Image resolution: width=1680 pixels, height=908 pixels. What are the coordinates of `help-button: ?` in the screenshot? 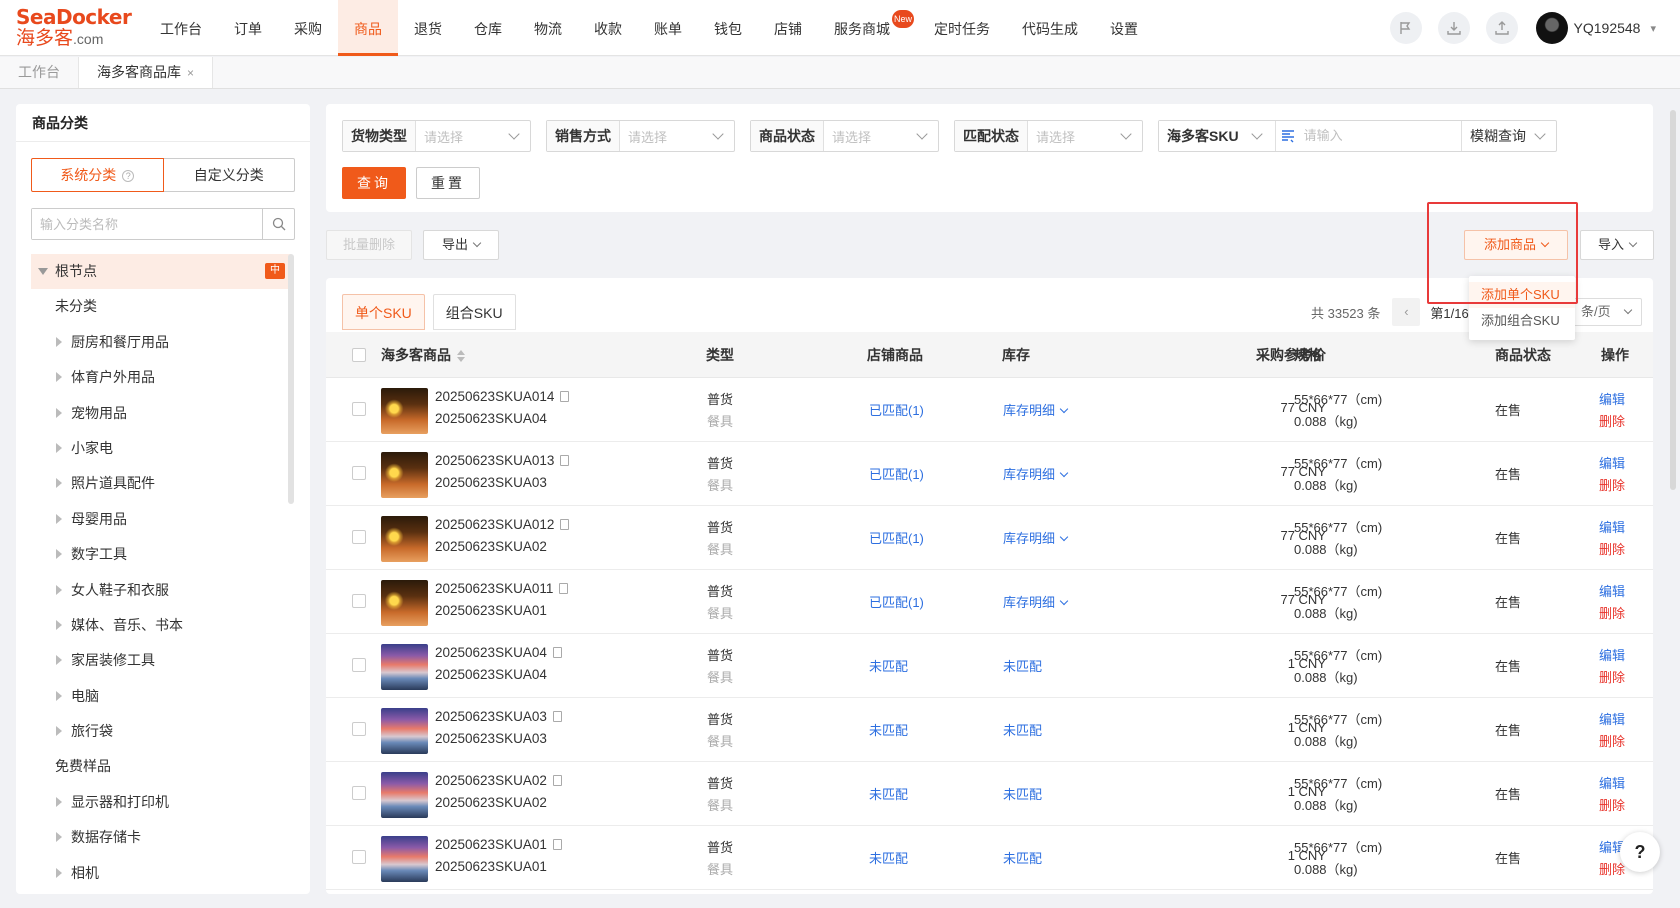 It's located at (1640, 852).